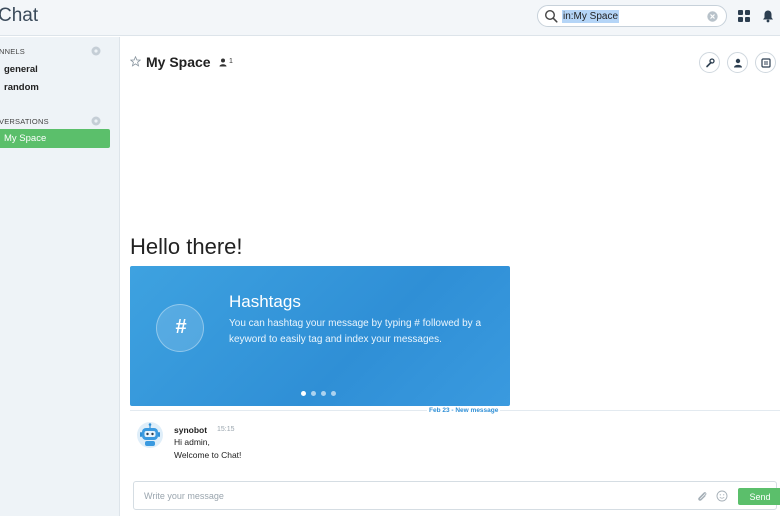 This screenshot has height=516, width=780. What do you see at coordinates (186, 246) in the screenshot?
I see `welcome-heading: Hello there!` at bounding box center [186, 246].